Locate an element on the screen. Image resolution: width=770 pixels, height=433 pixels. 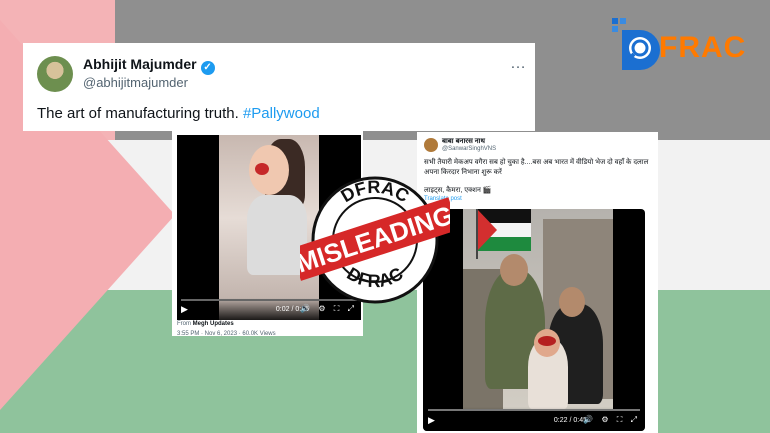
author-name-text: Abhijit Majumder is located at coordinates (140, 64).